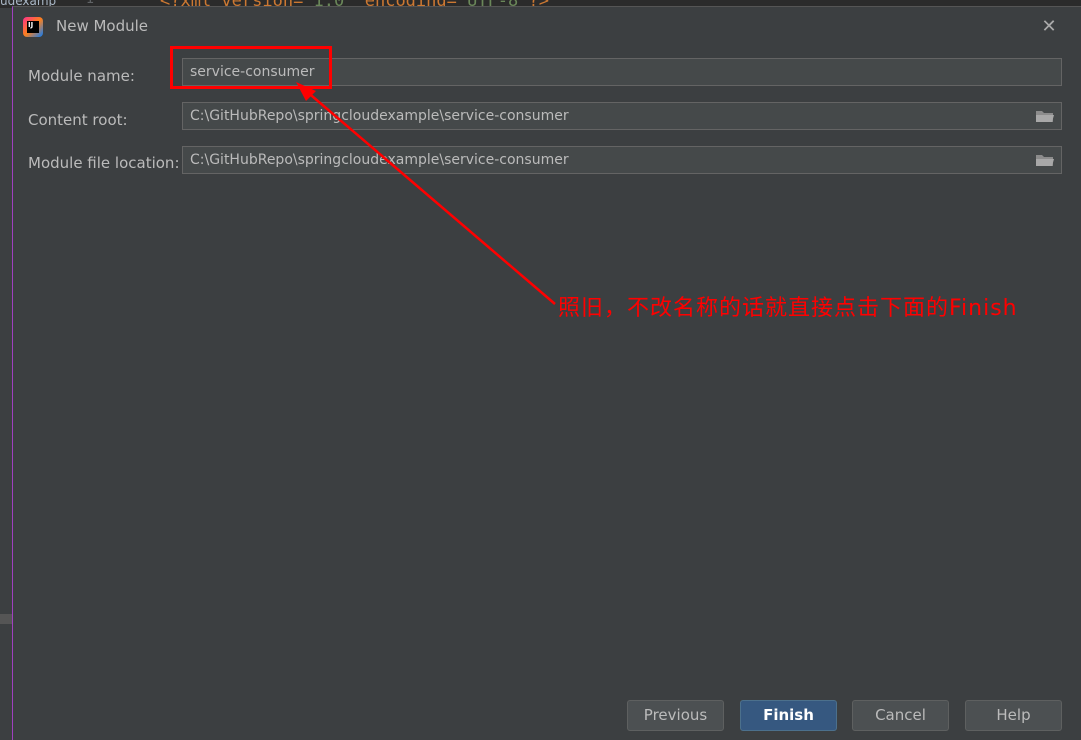 Image resolution: width=1081 pixels, height=740 pixels. Describe the element at coordinates (426, 193) in the screenshot. I see `annotation-arrow` at that location.